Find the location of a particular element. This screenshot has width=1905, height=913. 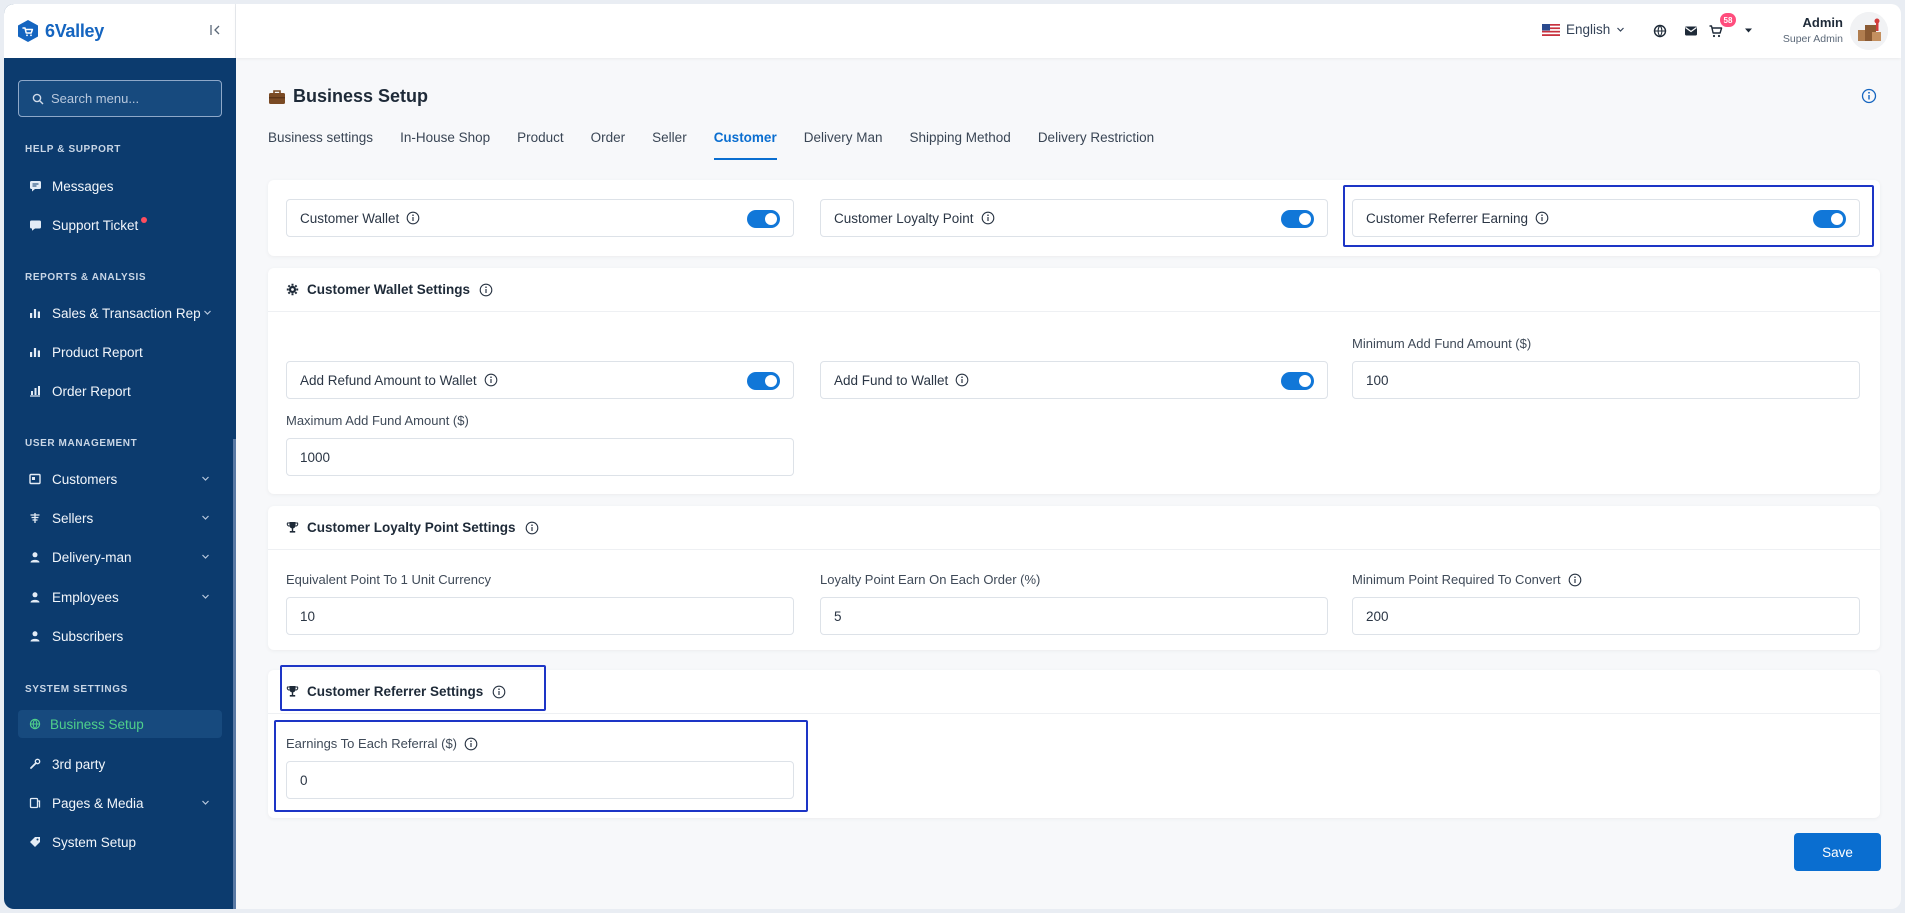

sidebar-item-label: Product Report is located at coordinates (97, 352).